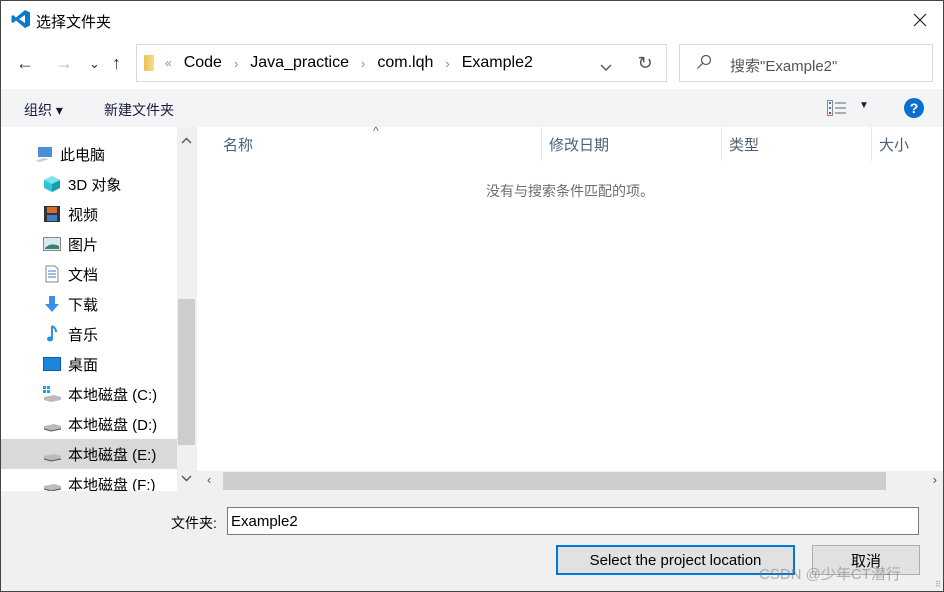 This screenshot has width=944, height=592. I want to click on sidebar-item-label: 本地磁盘 (F:), so click(112, 484).